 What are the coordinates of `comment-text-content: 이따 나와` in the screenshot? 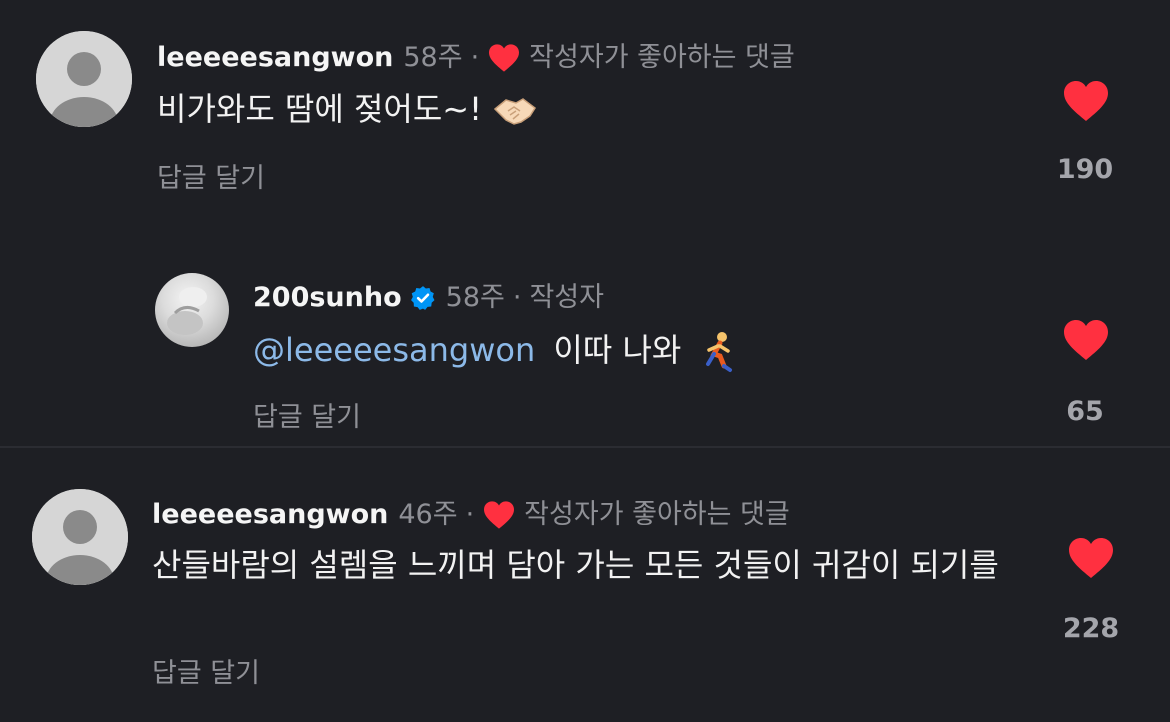 It's located at (617, 350).